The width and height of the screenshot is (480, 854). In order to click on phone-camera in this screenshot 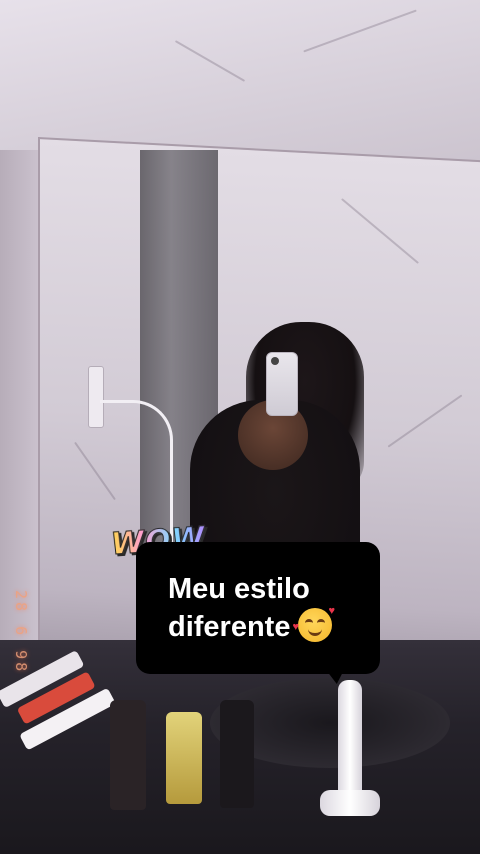, I will do `click(275, 361)`.